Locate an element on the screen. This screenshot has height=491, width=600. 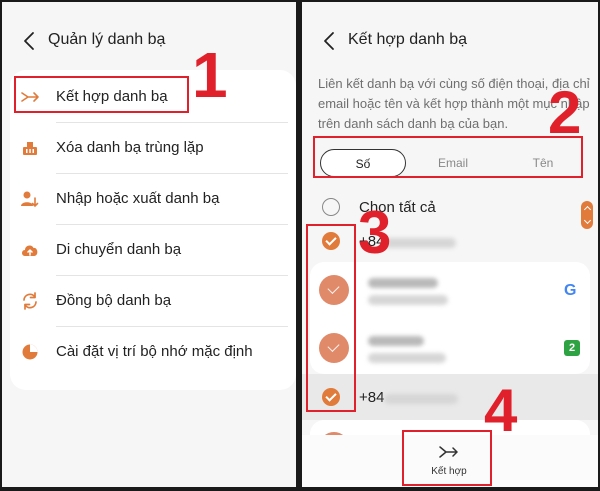
menu-item-import-export: Nhập hoặc xuất danh bạ is located at coordinates (153, 199).